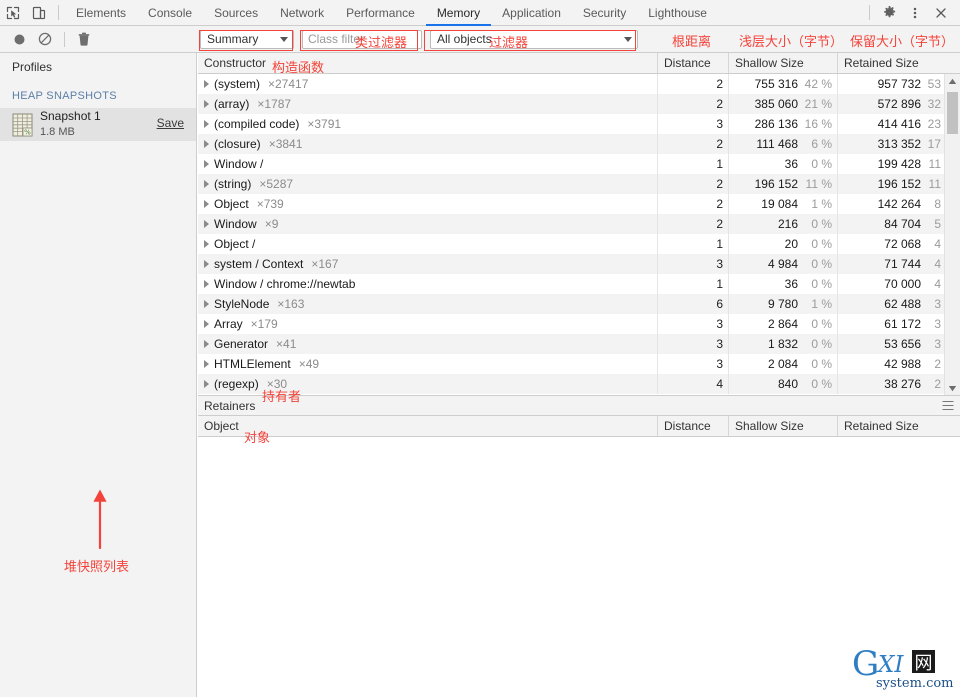 The image size is (960, 697). Describe the element at coordinates (241, 344) in the screenshot. I see `constructor-name: Generator` at that location.